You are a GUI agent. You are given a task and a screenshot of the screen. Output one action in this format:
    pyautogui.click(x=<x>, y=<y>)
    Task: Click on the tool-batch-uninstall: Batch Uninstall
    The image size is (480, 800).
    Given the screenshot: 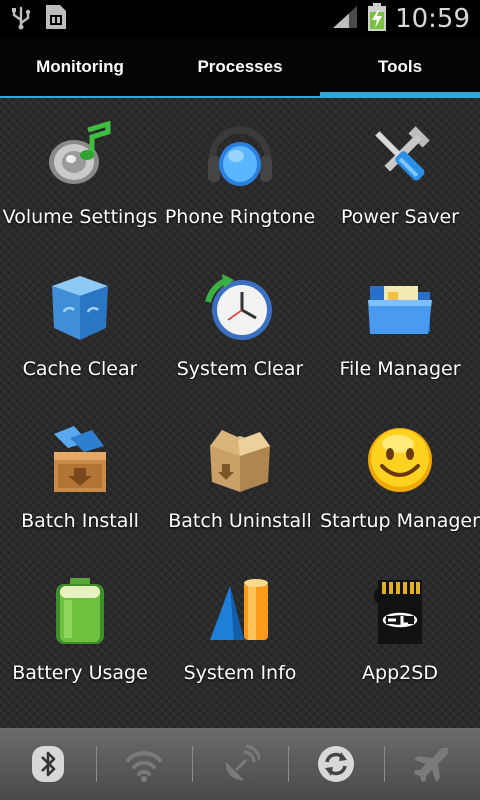 What is the action you would take?
    pyautogui.click(x=240, y=500)
    